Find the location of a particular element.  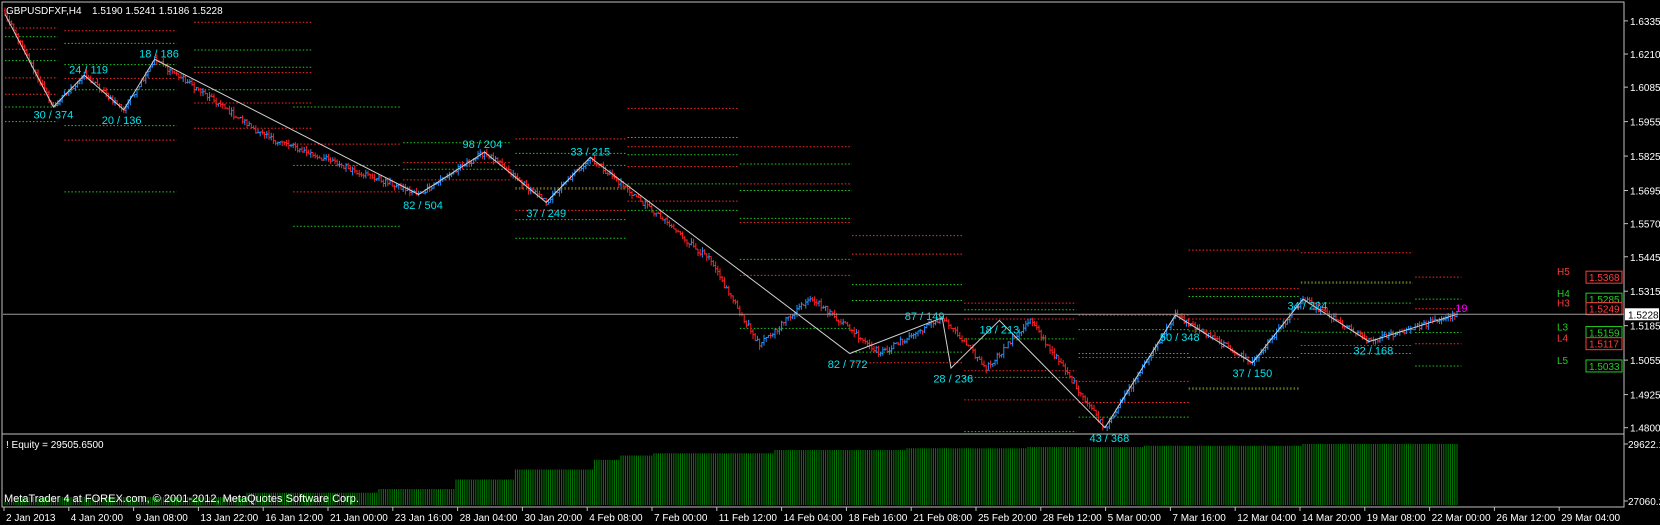

swing-label: 82 / 772 is located at coordinates (848, 365).